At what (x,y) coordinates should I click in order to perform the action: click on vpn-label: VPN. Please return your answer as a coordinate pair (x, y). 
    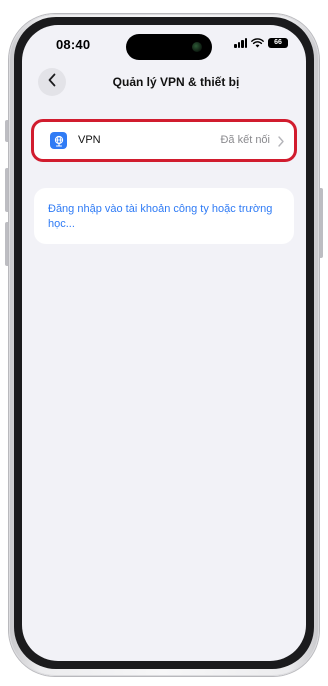
    Looking at the image, I should click on (89, 140).